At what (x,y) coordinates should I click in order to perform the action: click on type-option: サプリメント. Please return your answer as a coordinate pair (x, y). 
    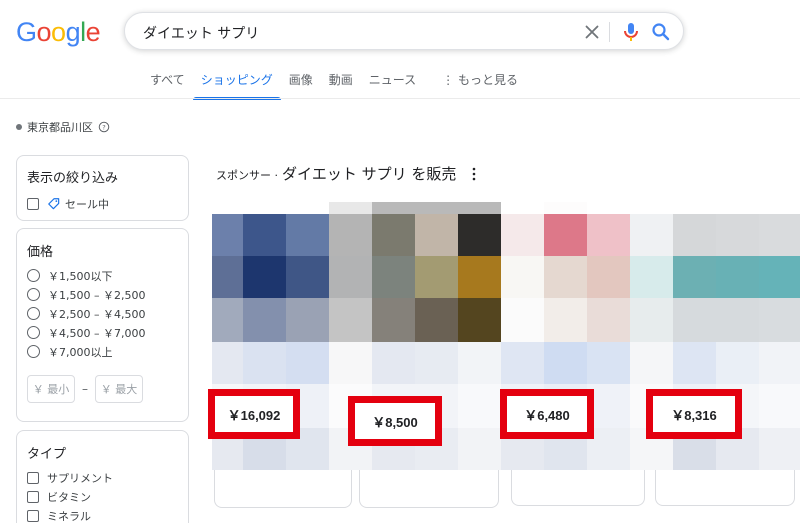
    Looking at the image, I should click on (102, 477).